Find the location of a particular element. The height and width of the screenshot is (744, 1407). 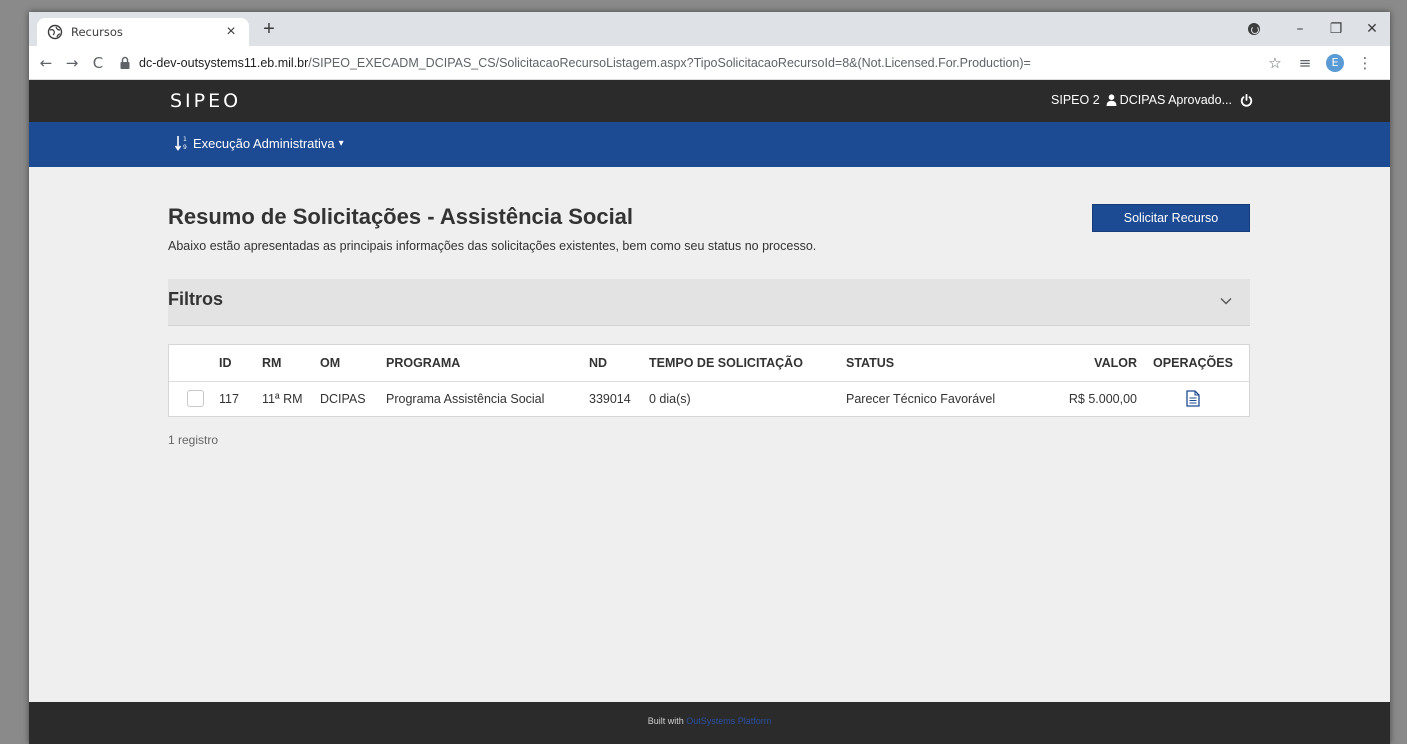

filters-title: Filtros is located at coordinates (196, 299).